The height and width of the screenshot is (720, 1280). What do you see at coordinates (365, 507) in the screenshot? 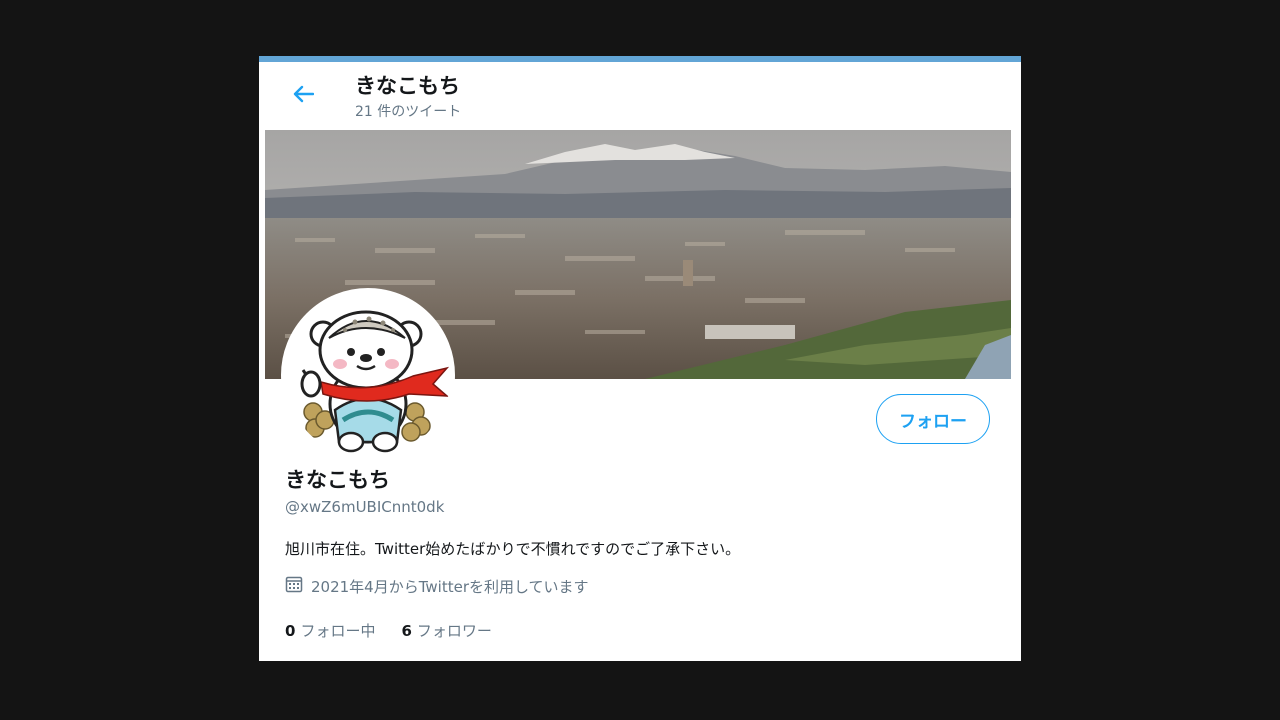
I see `user-handle: @xwZ6mUBICnnt0dk` at bounding box center [365, 507].